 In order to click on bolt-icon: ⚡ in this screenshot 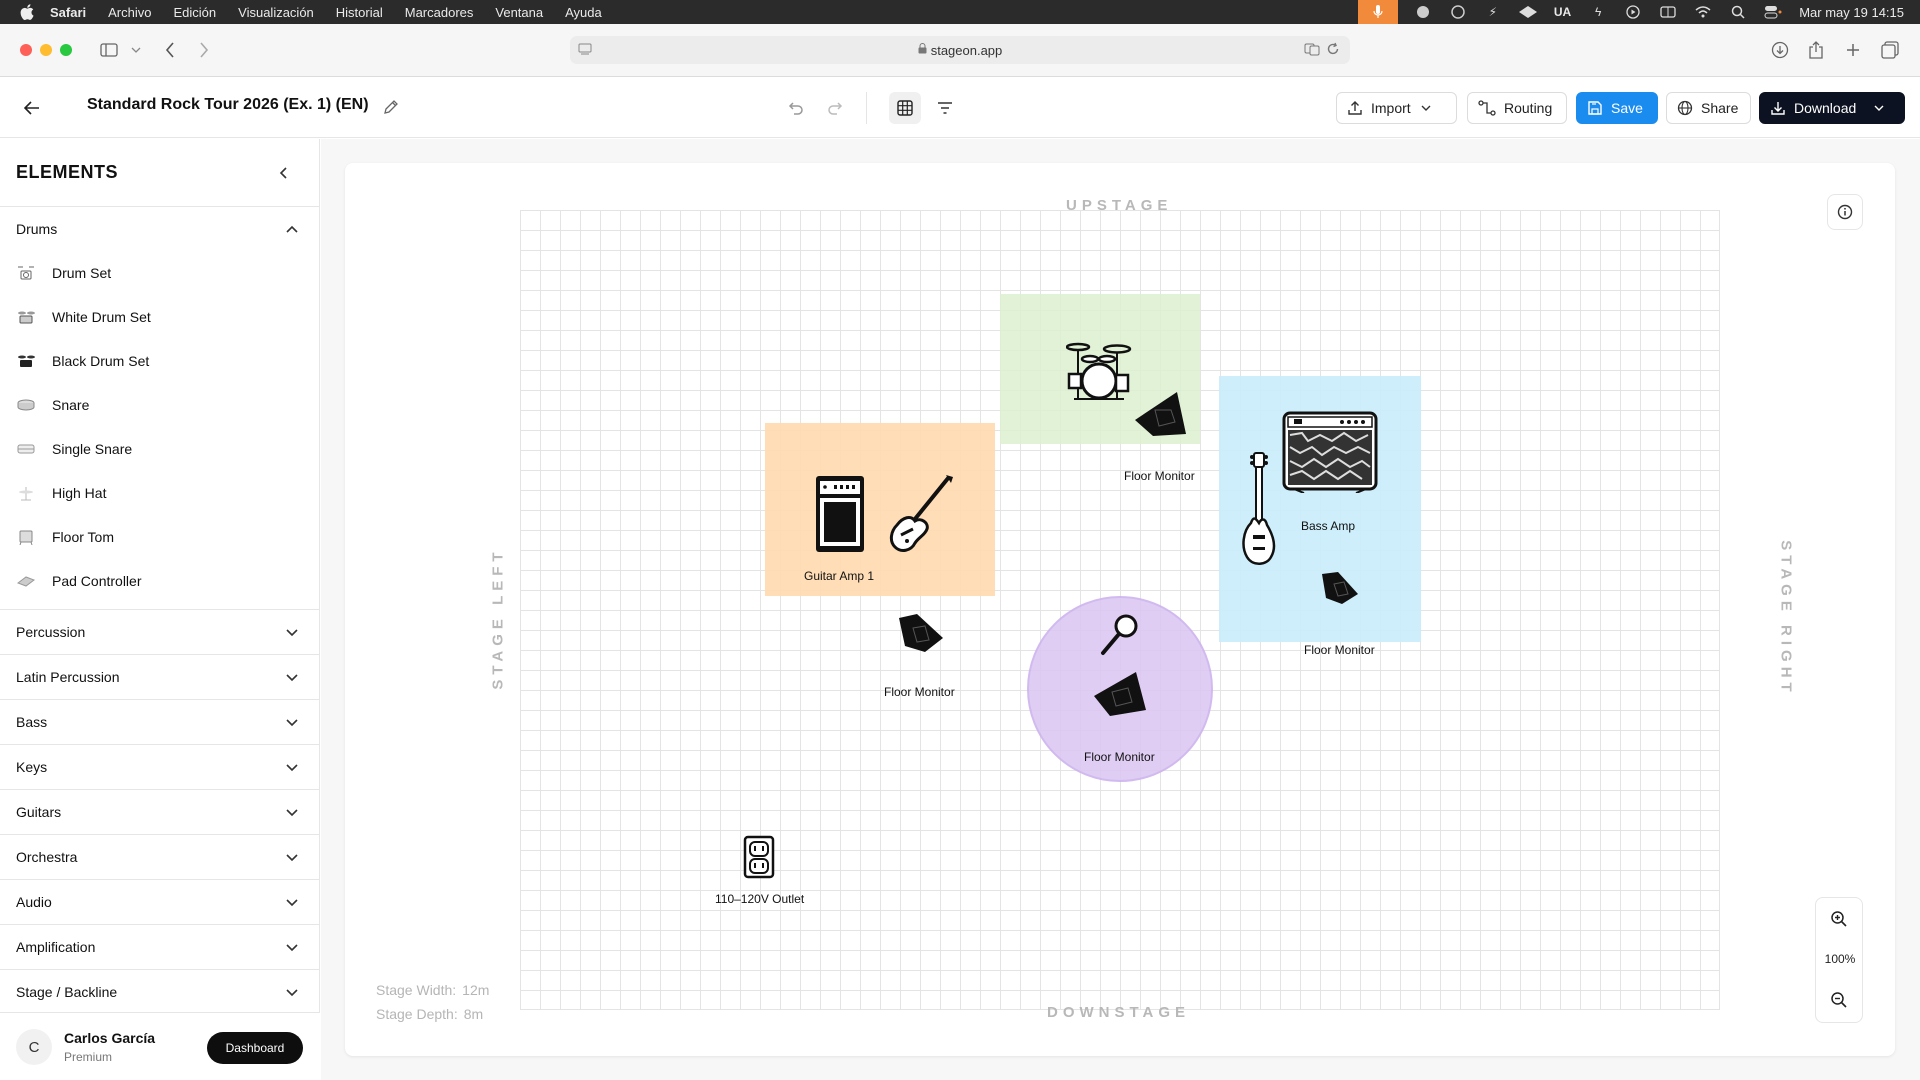, I will do `click(1493, 12)`.